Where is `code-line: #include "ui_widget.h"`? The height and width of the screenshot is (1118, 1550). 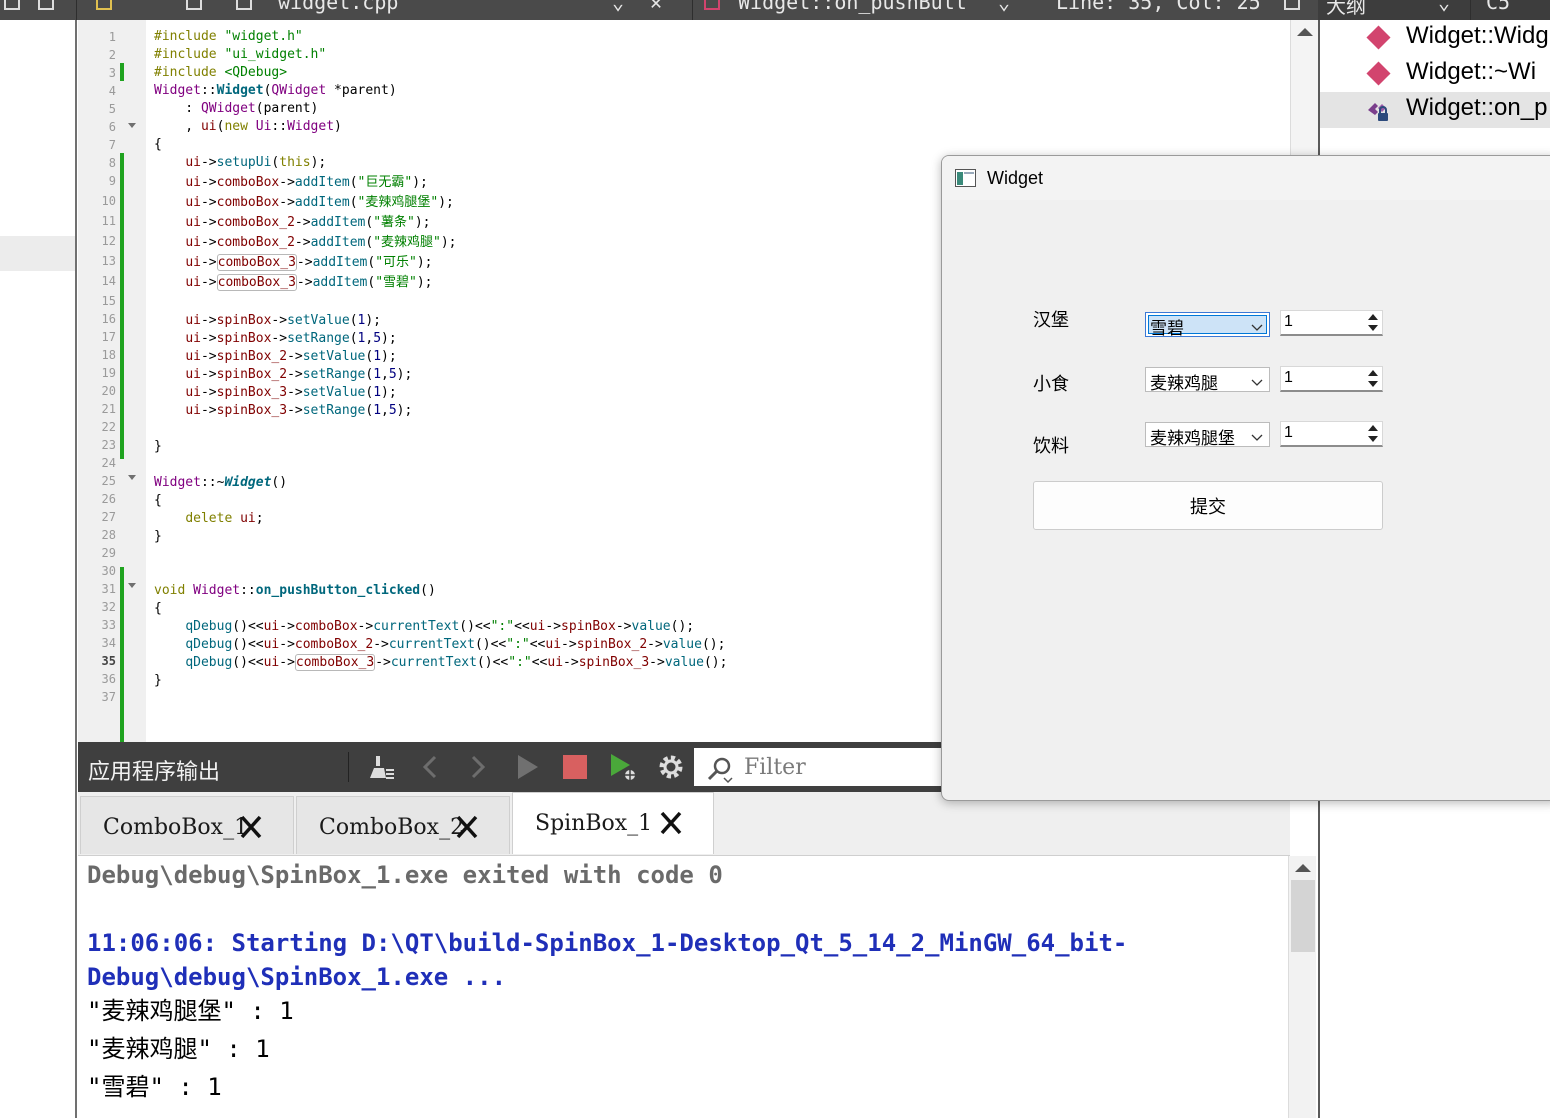 code-line: #include "ui_widget.h" is located at coordinates (240, 54).